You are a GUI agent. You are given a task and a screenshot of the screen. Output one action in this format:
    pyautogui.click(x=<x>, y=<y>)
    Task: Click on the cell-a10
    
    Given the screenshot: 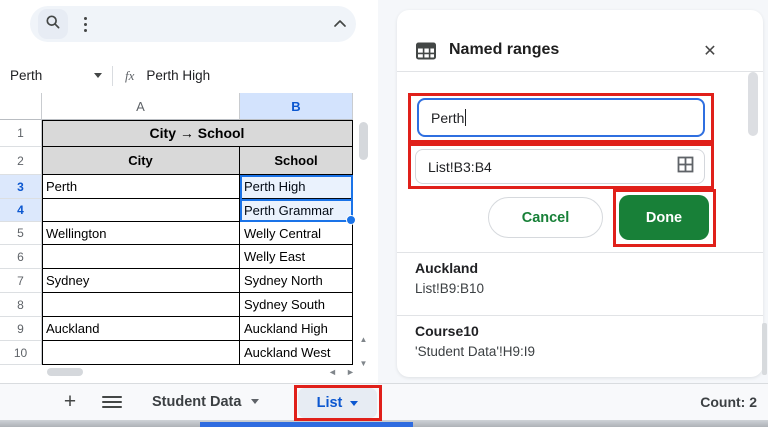 What is the action you would take?
    pyautogui.click(x=141, y=353)
    